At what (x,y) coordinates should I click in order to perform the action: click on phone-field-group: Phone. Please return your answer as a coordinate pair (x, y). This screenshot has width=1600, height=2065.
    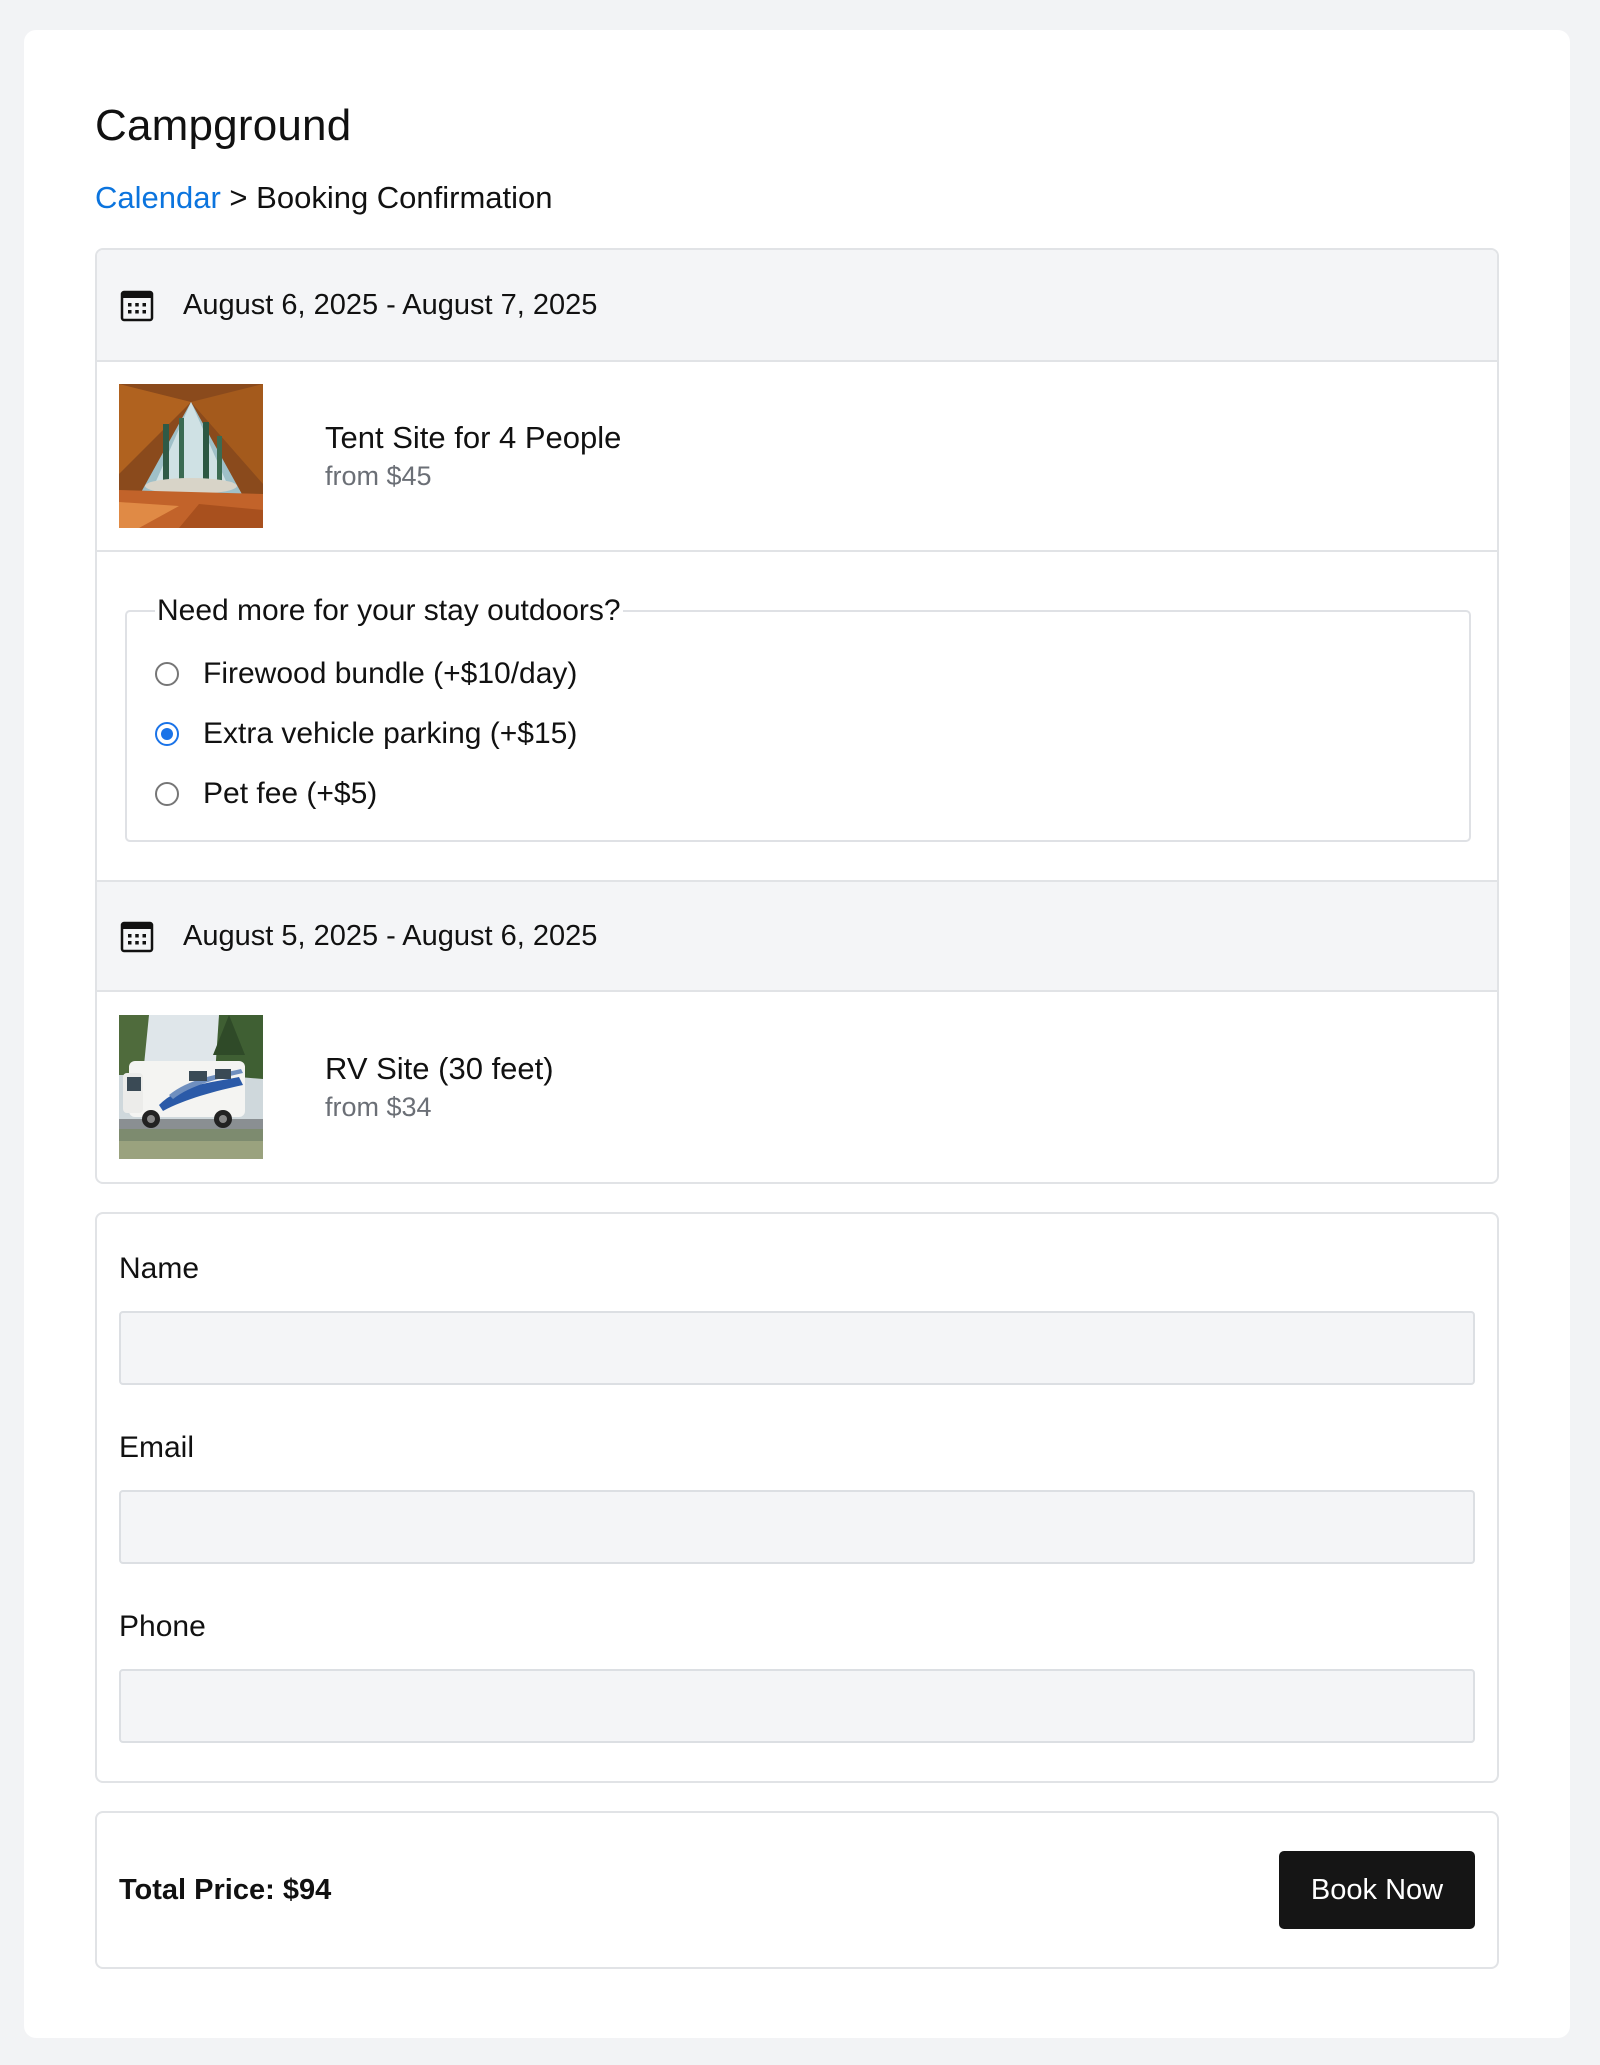
    Looking at the image, I should click on (797, 1675).